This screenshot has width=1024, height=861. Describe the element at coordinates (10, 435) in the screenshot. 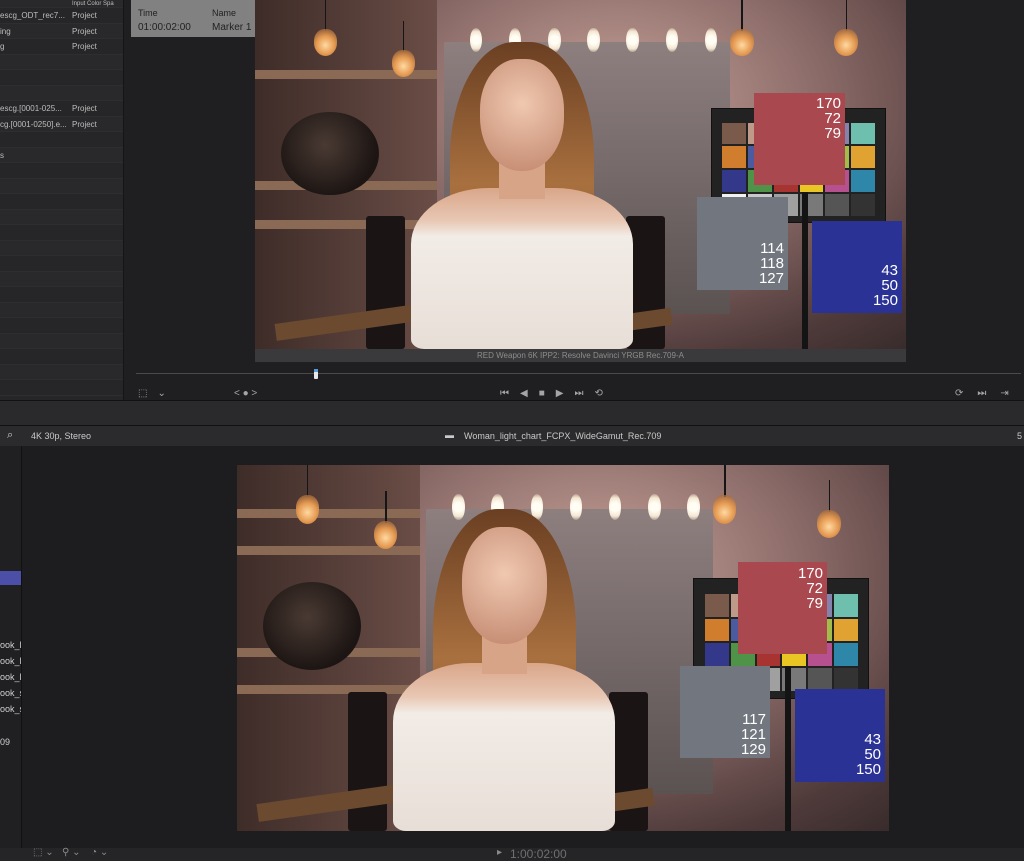

I see `search-icon: ⌕` at that location.